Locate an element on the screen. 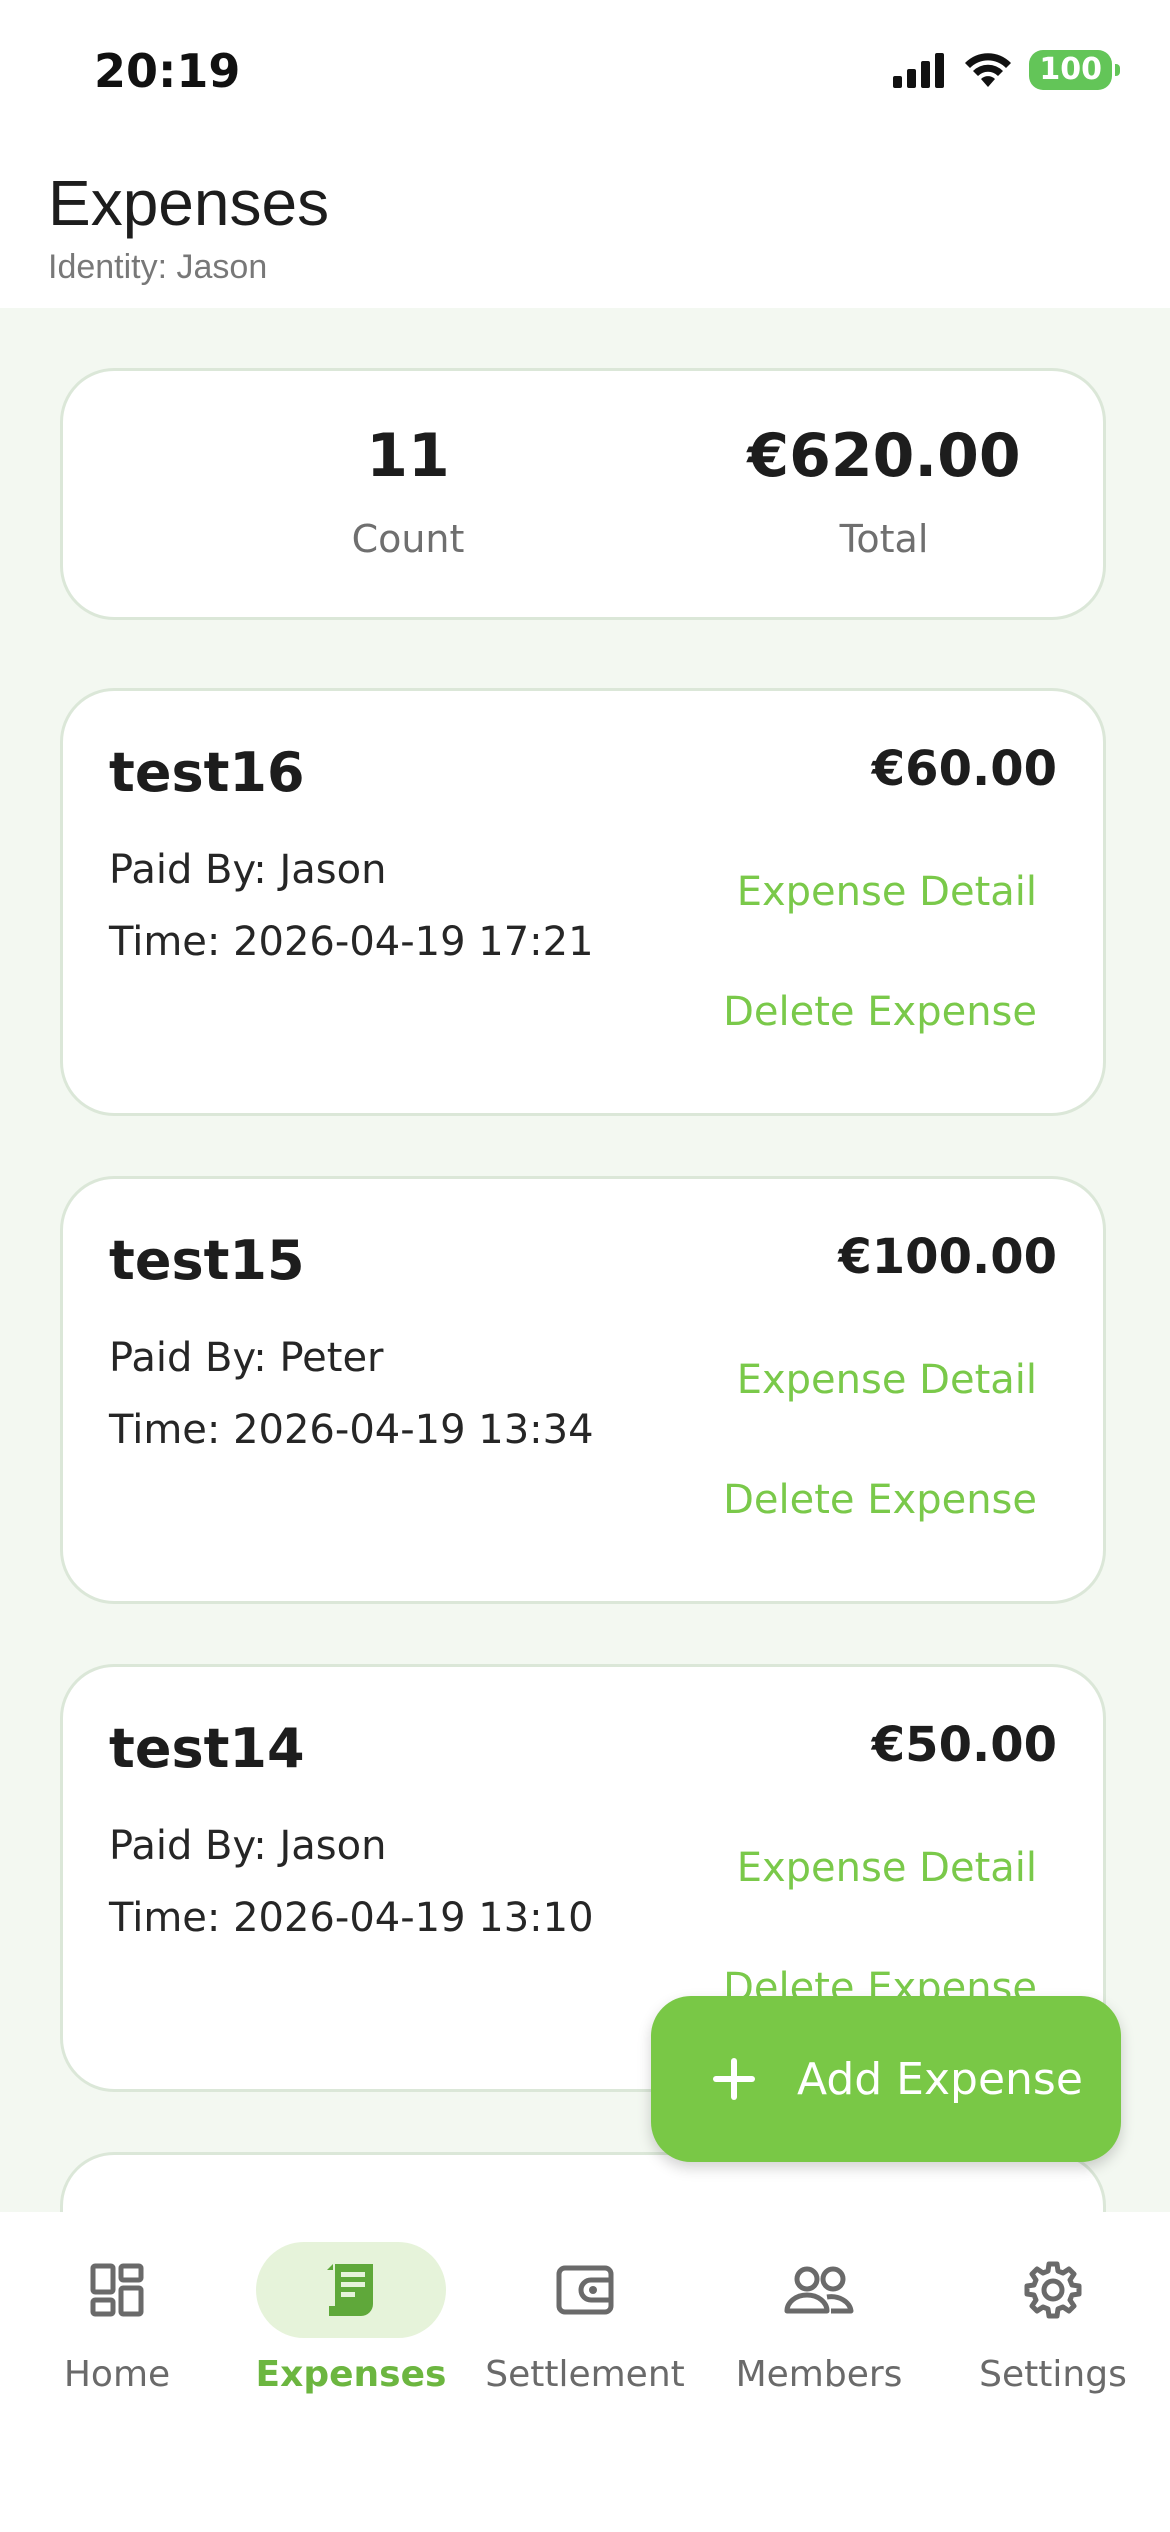 The width and height of the screenshot is (1170, 2532). expense-amount: €50.00 is located at coordinates (964, 1745).